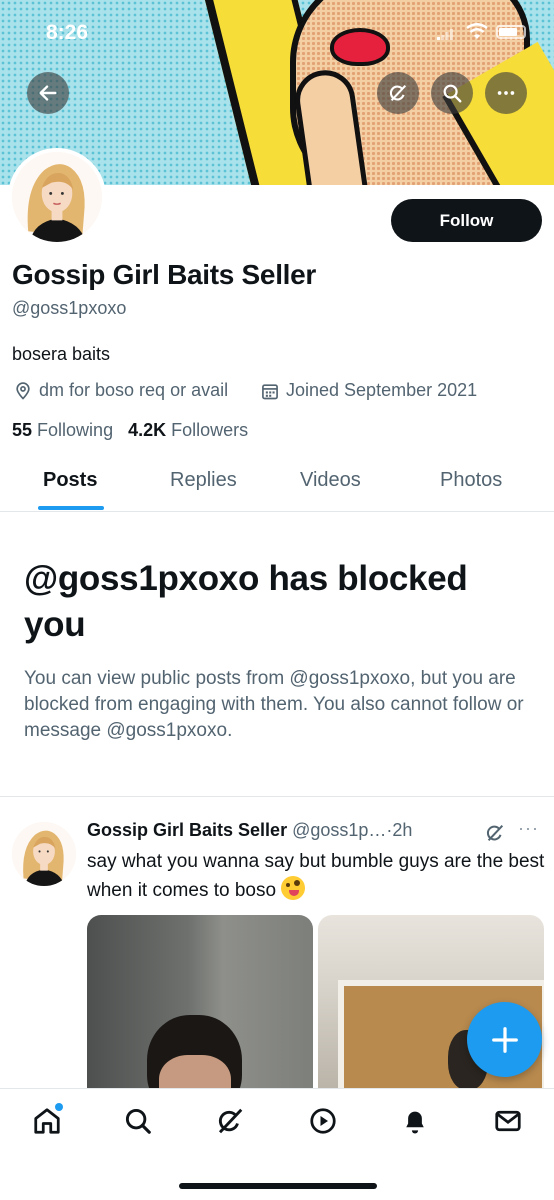 Image resolution: width=554 pixels, height=1200 pixels. I want to click on profile-handle: @goss1pxoxo, so click(69, 308).